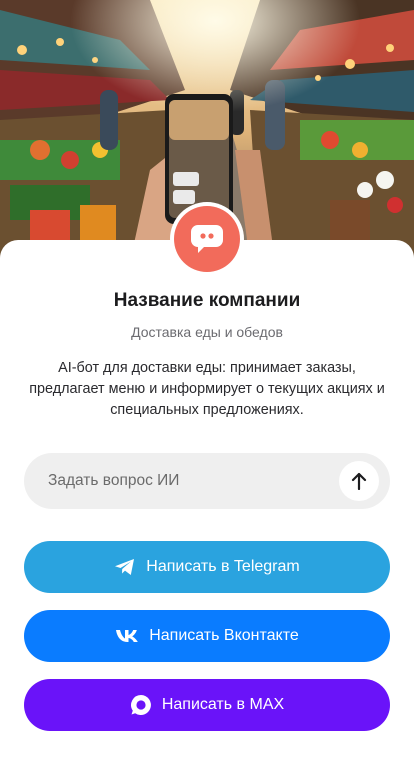 The height and width of the screenshot is (770, 414). I want to click on arrow-up-icon, so click(359, 481).